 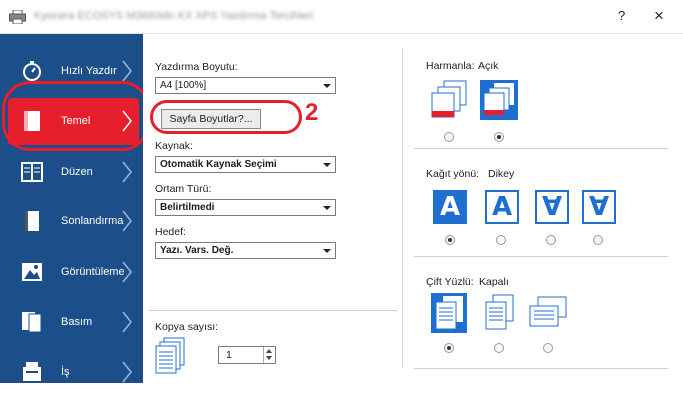 I want to click on source-select: Otomatik Kaynak Seçimi, so click(x=245, y=164).